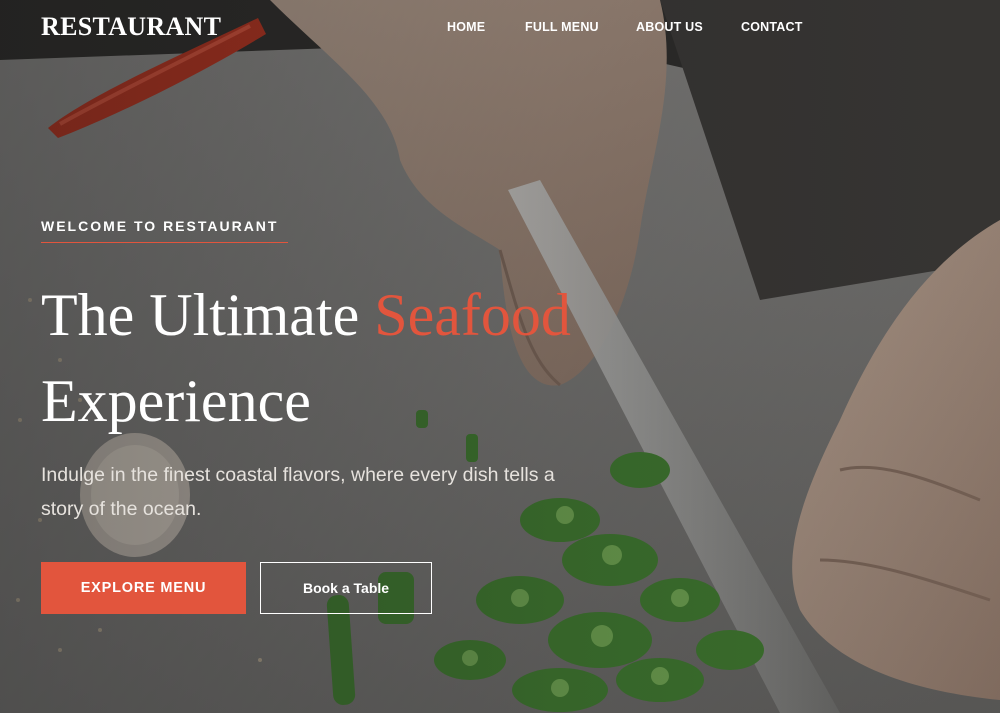 The image size is (1000, 713). What do you see at coordinates (143, 588) in the screenshot?
I see `explore-menu-button: EXPLORE MENU` at bounding box center [143, 588].